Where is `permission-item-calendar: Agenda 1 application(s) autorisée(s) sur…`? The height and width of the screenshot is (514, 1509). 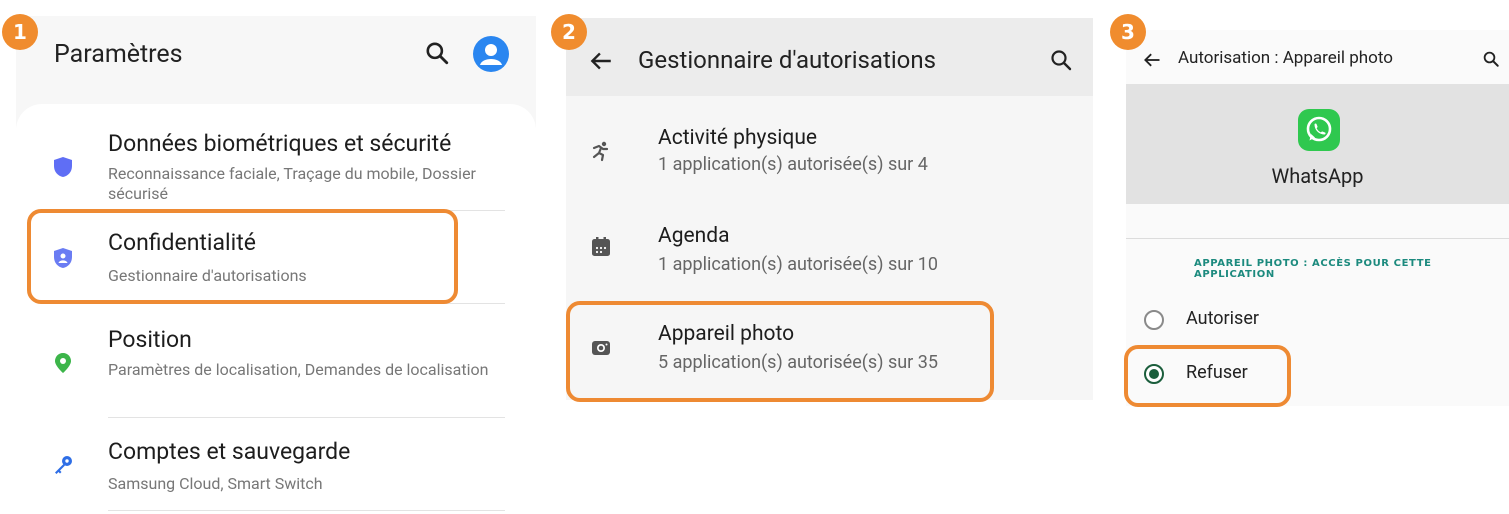
permission-item-calendar: Agenda 1 application(s) autorisée(s) sur… is located at coordinates (829, 242).